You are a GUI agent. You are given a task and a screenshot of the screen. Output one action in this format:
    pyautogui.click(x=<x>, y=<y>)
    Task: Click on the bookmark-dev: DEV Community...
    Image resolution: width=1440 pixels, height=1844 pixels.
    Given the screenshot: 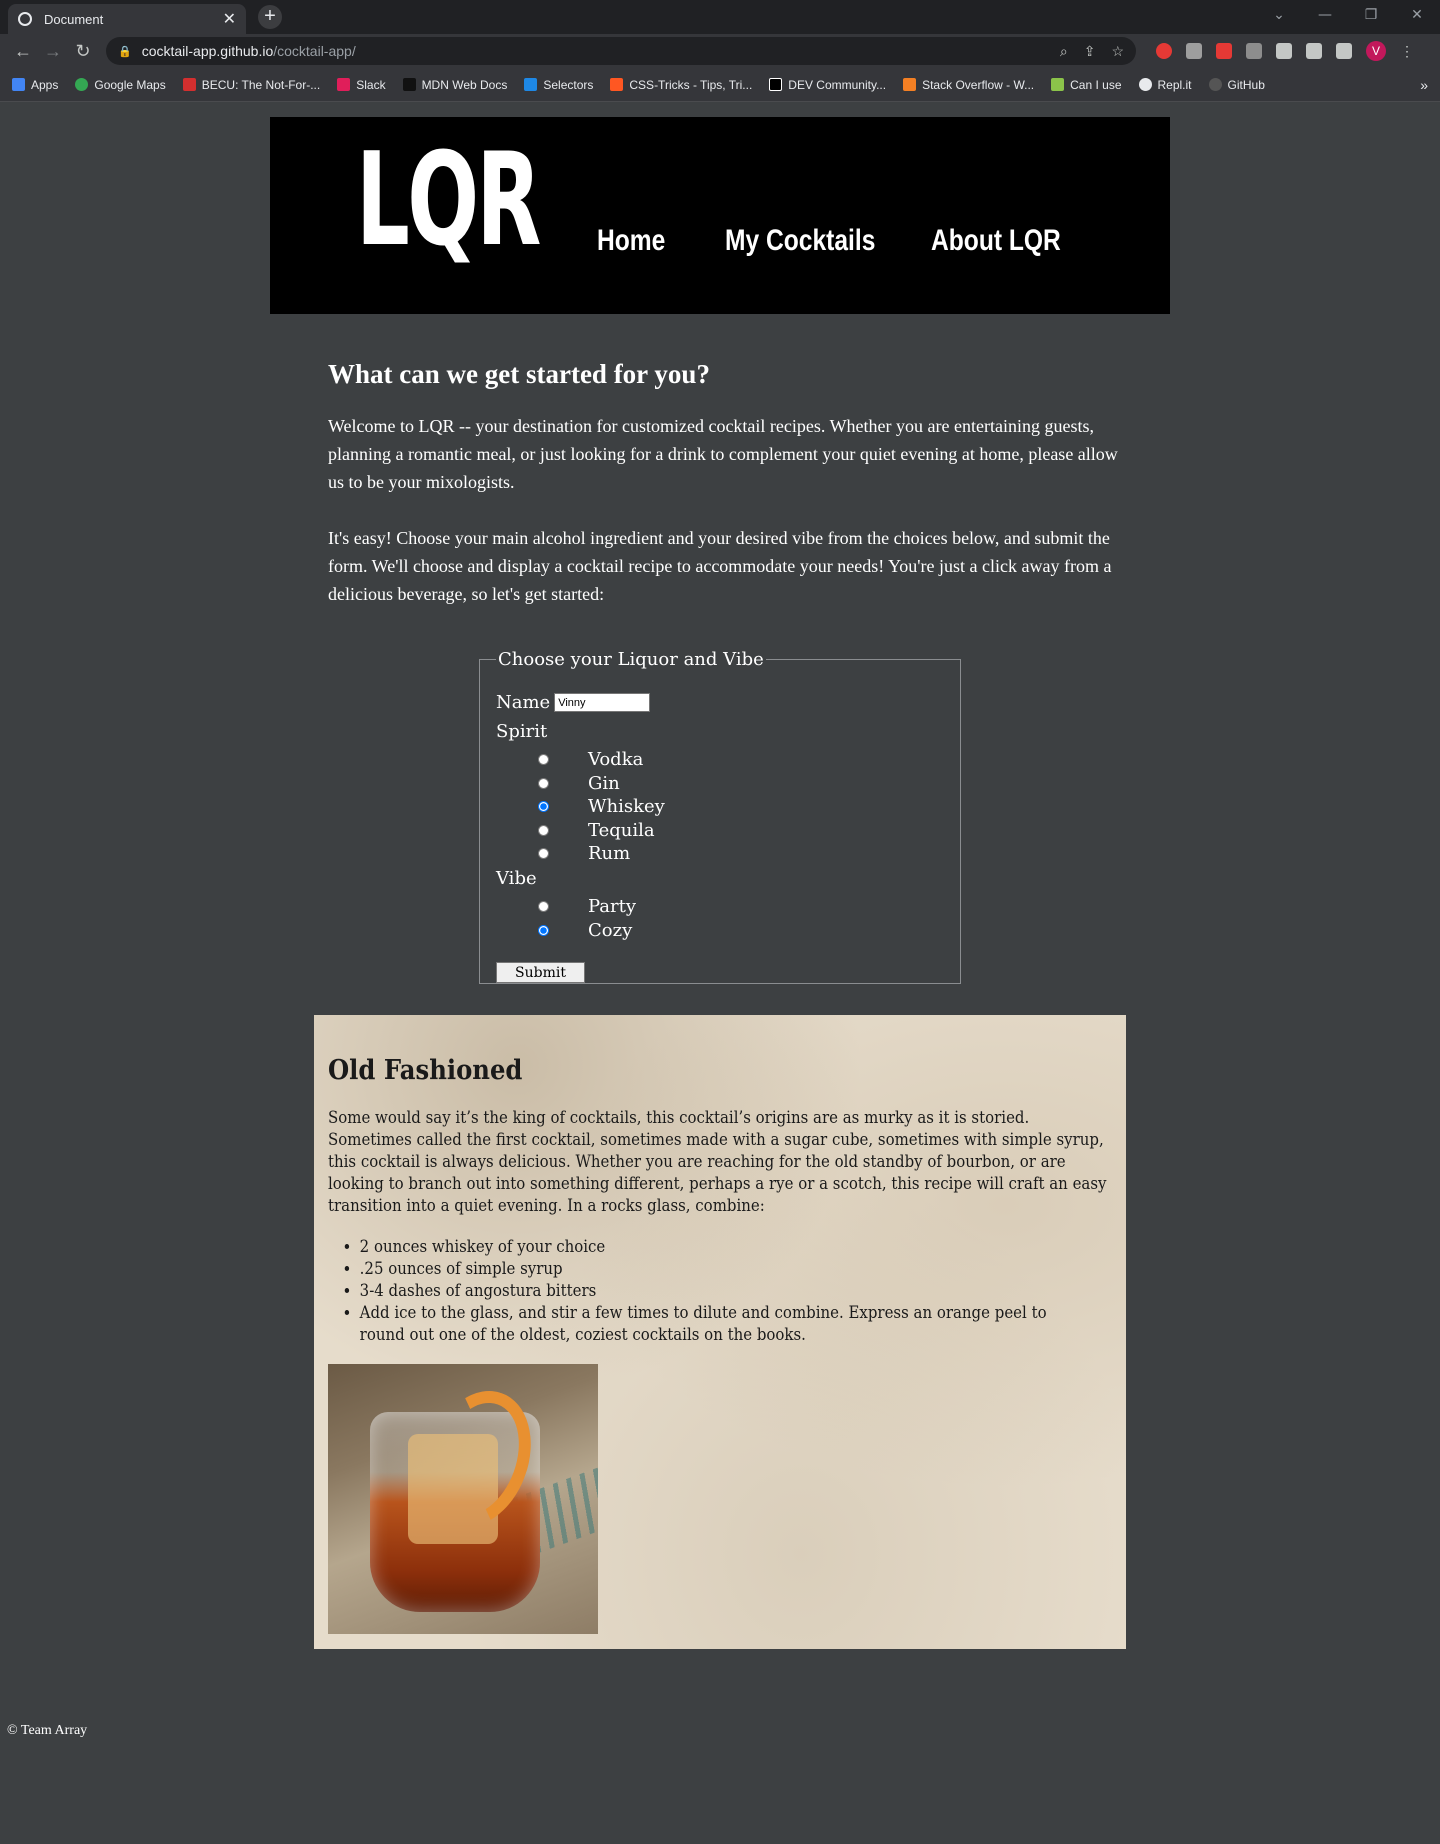 What is the action you would take?
    pyautogui.click(x=827, y=85)
    